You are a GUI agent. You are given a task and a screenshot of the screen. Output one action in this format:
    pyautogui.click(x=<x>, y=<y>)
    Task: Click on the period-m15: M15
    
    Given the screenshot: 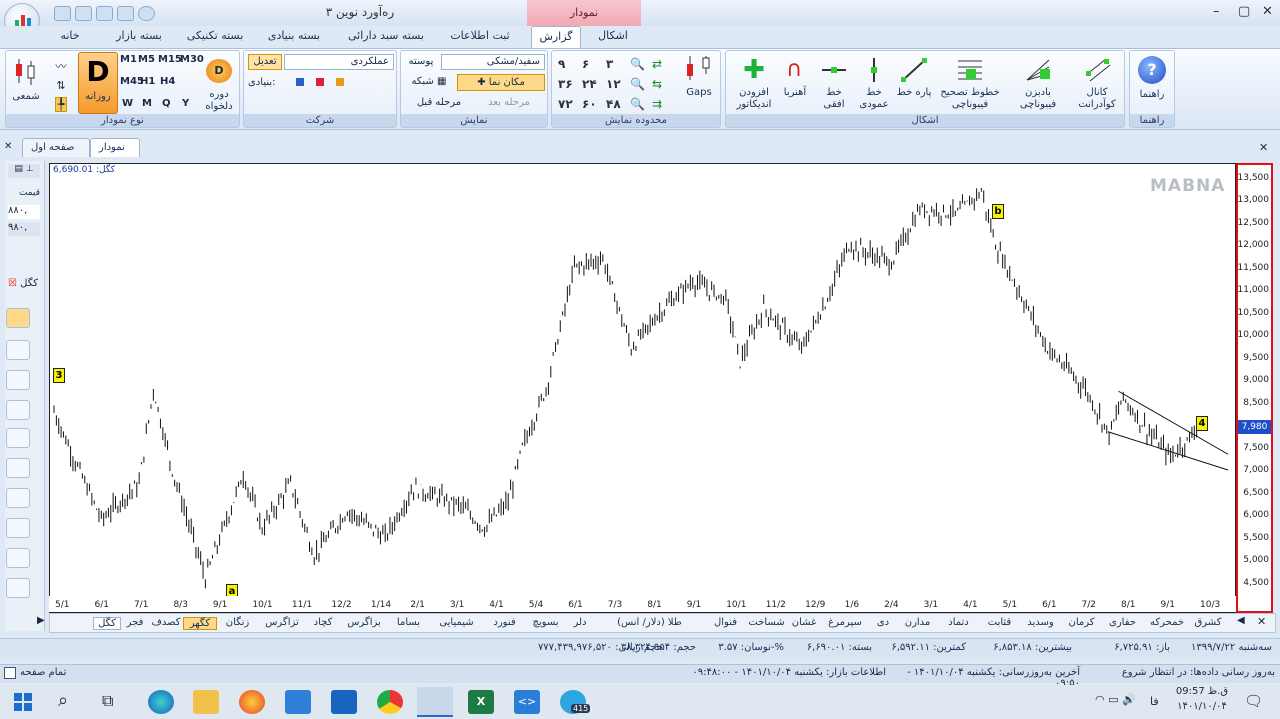 What is the action you would take?
    pyautogui.click(x=170, y=59)
    